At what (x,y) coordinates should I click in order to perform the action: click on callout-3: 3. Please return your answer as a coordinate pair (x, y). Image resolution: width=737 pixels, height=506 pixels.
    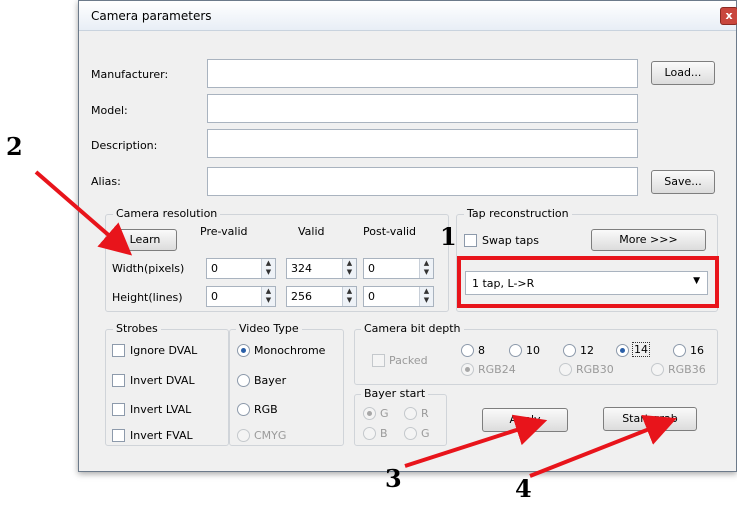
    Looking at the image, I should click on (393, 478).